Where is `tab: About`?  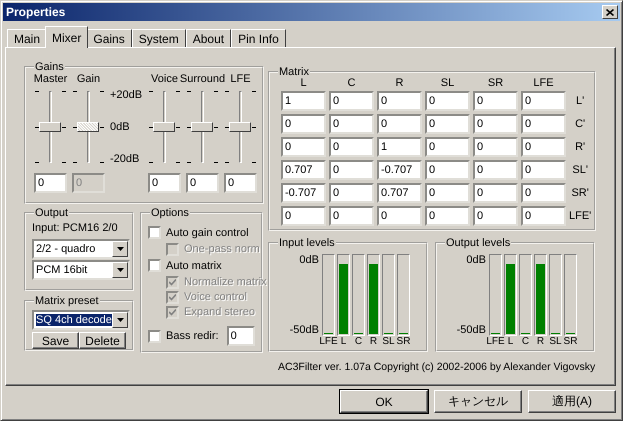
tab: About is located at coordinates (209, 38).